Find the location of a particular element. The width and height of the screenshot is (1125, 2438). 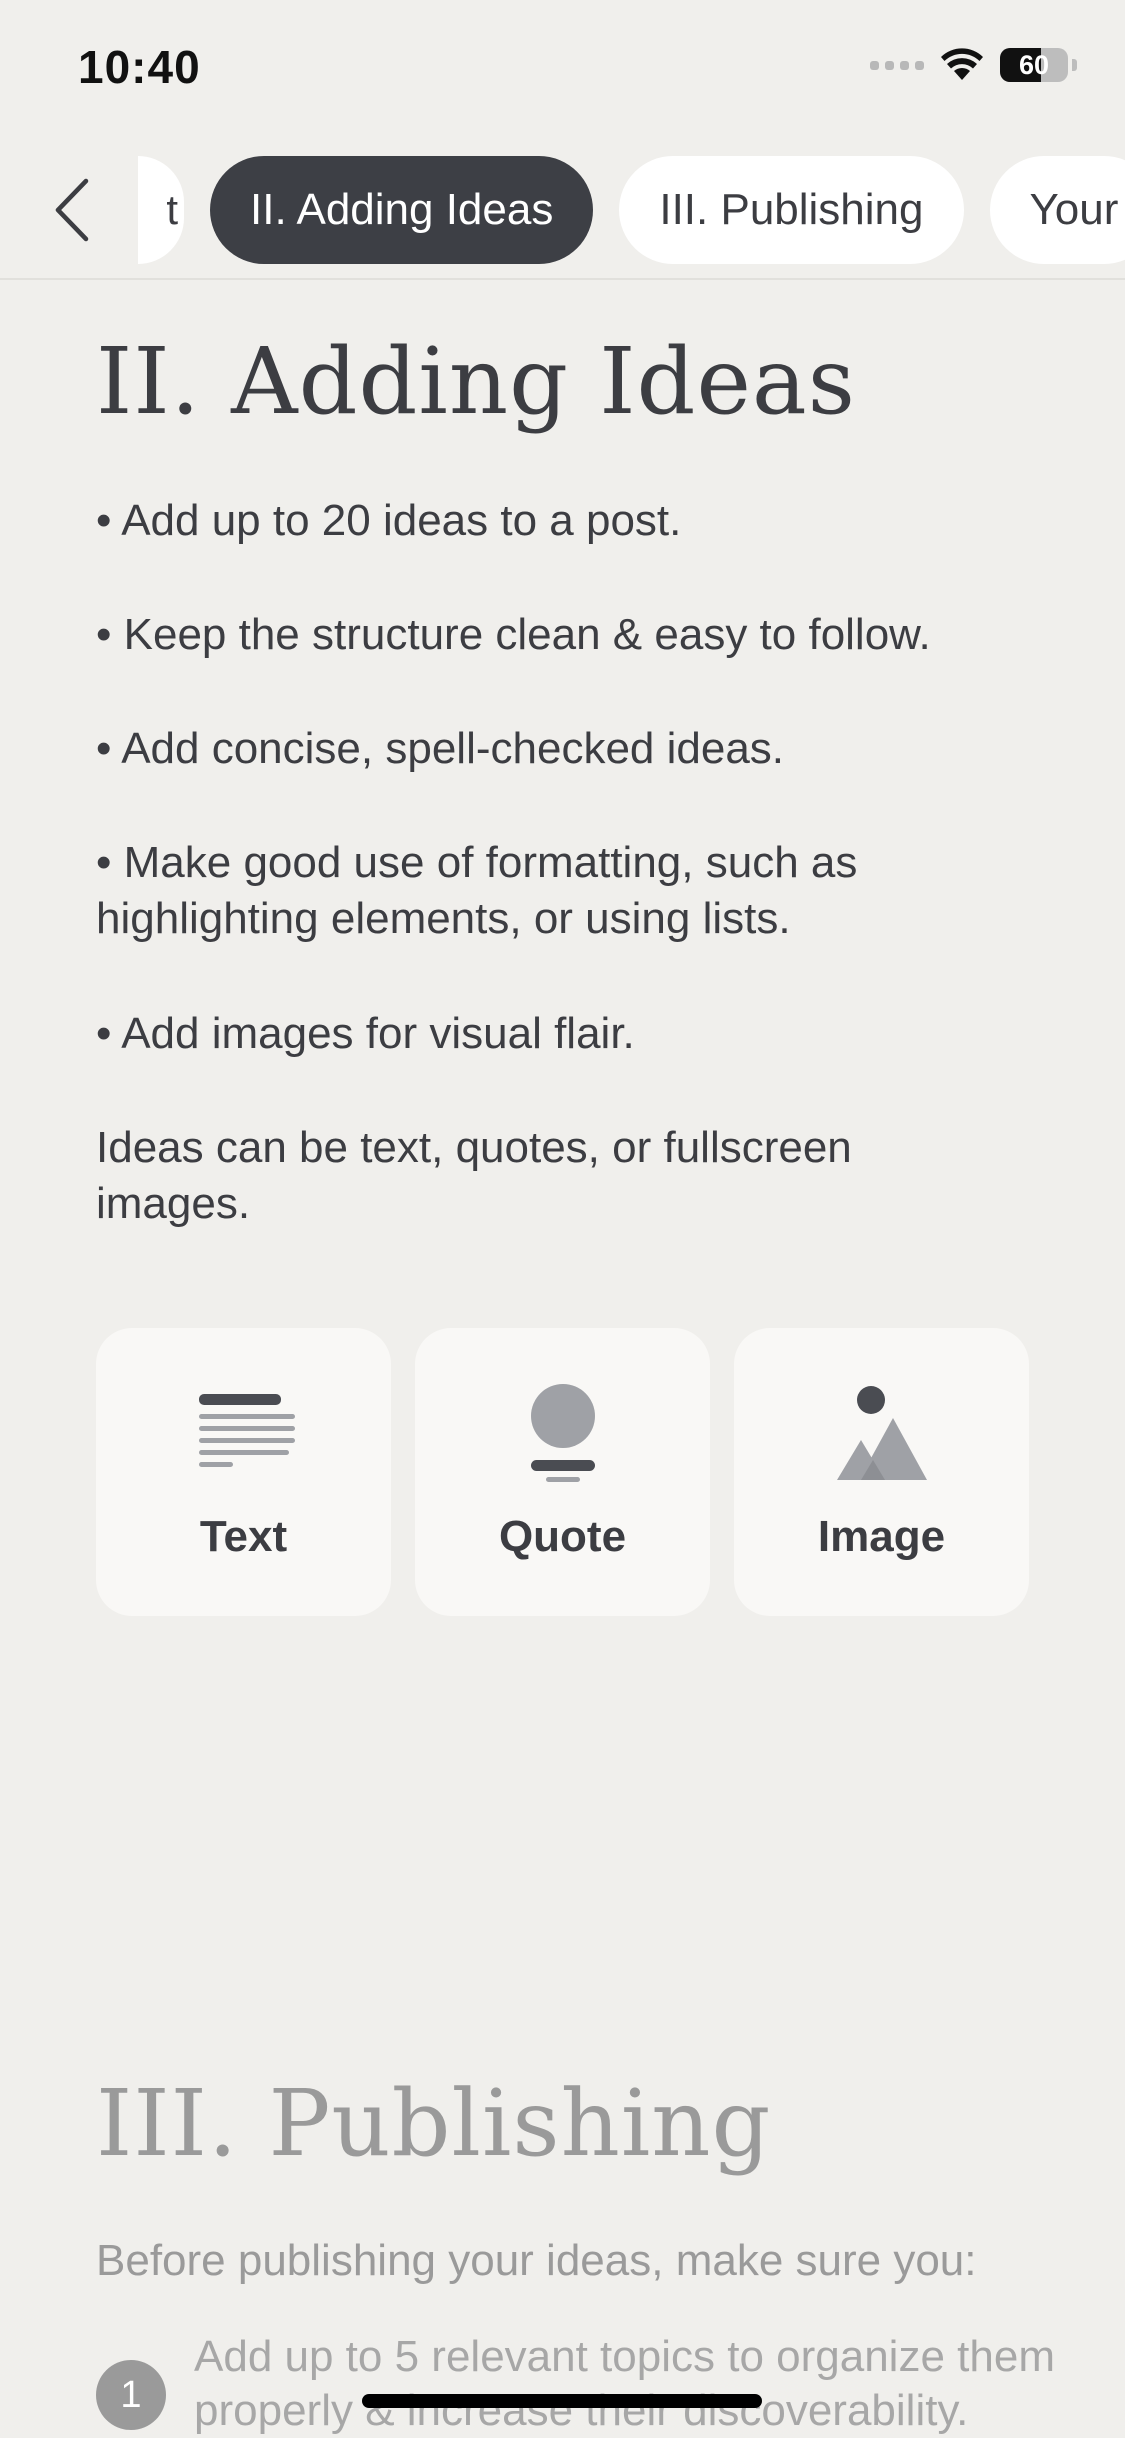

idea-type-options: Text Quote Image is located at coordinates (562, 1472).